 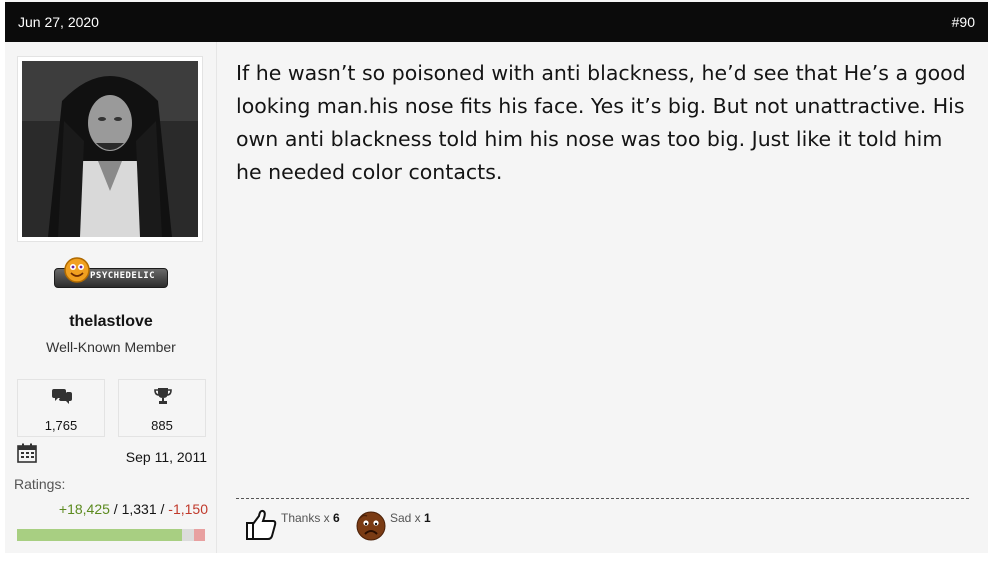 What do you see at coordinates (299, 526) in the screenshot?
I see `reaction-thanks: Thanks x 6` at bounding box center [299, 526].